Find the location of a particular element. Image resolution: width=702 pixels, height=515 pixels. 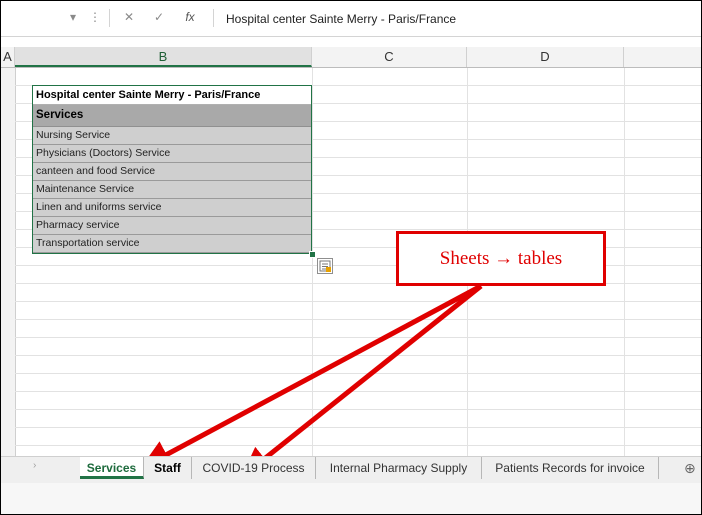

insert-function-icon: fx is located at coordinates (190, 17).